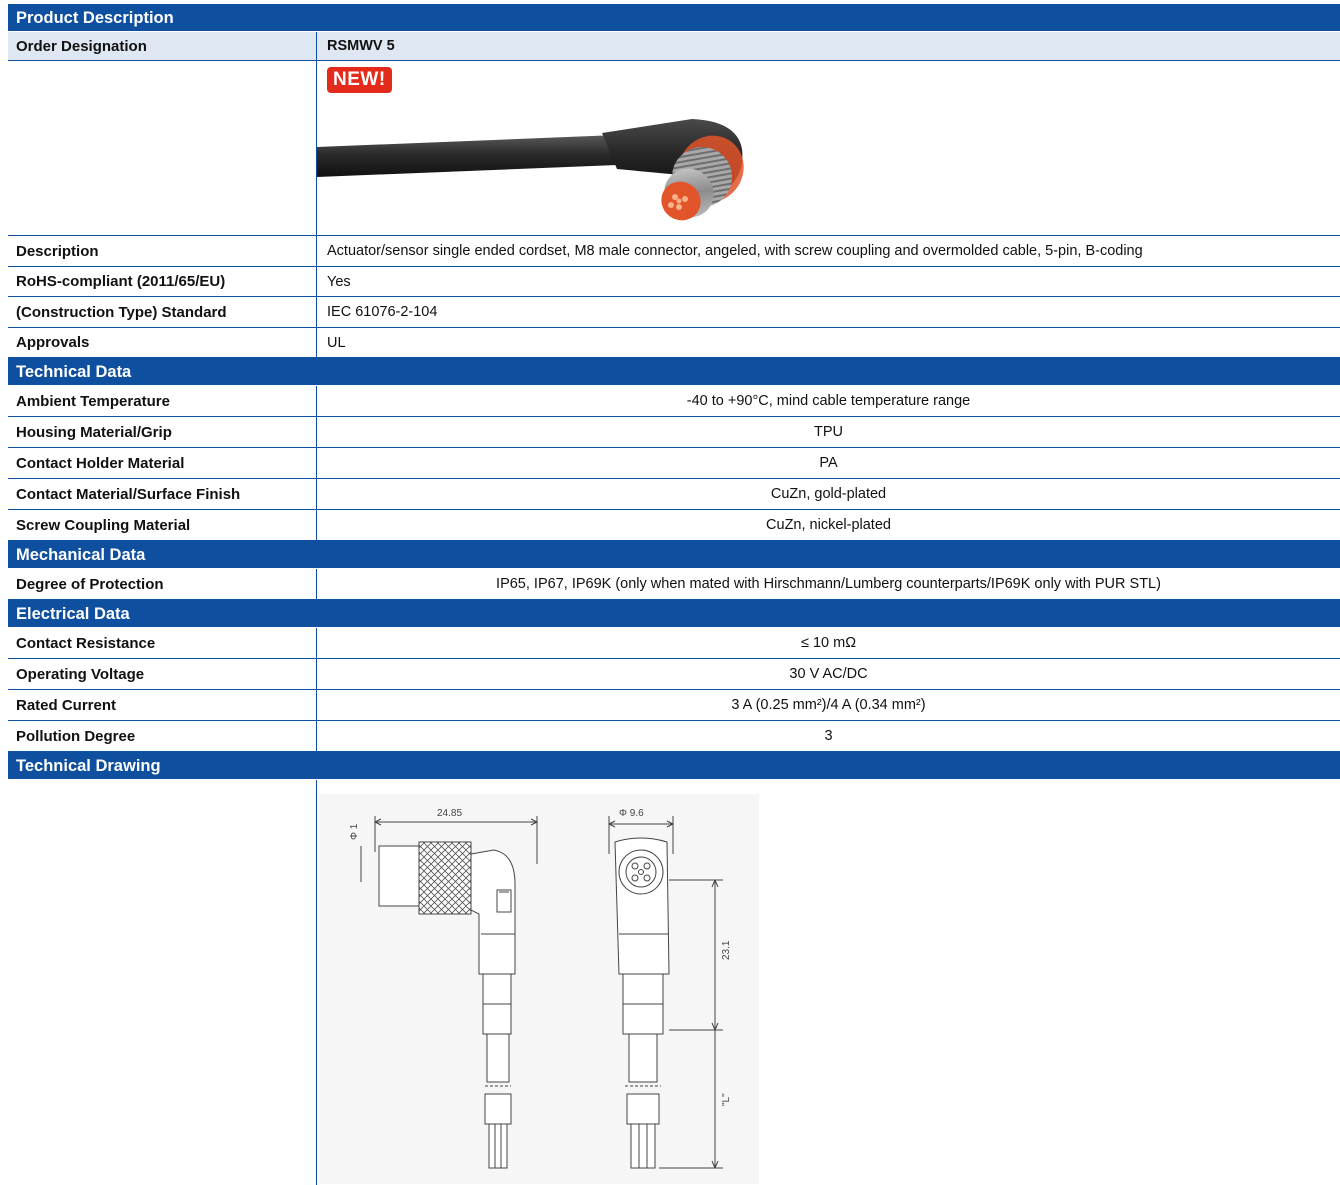 The image size is (1340, 1185). Describe the element at coordinates (674, 46) in the screenshot. I see `order-designation-row: Order Designation RSMWV 5` at that location.